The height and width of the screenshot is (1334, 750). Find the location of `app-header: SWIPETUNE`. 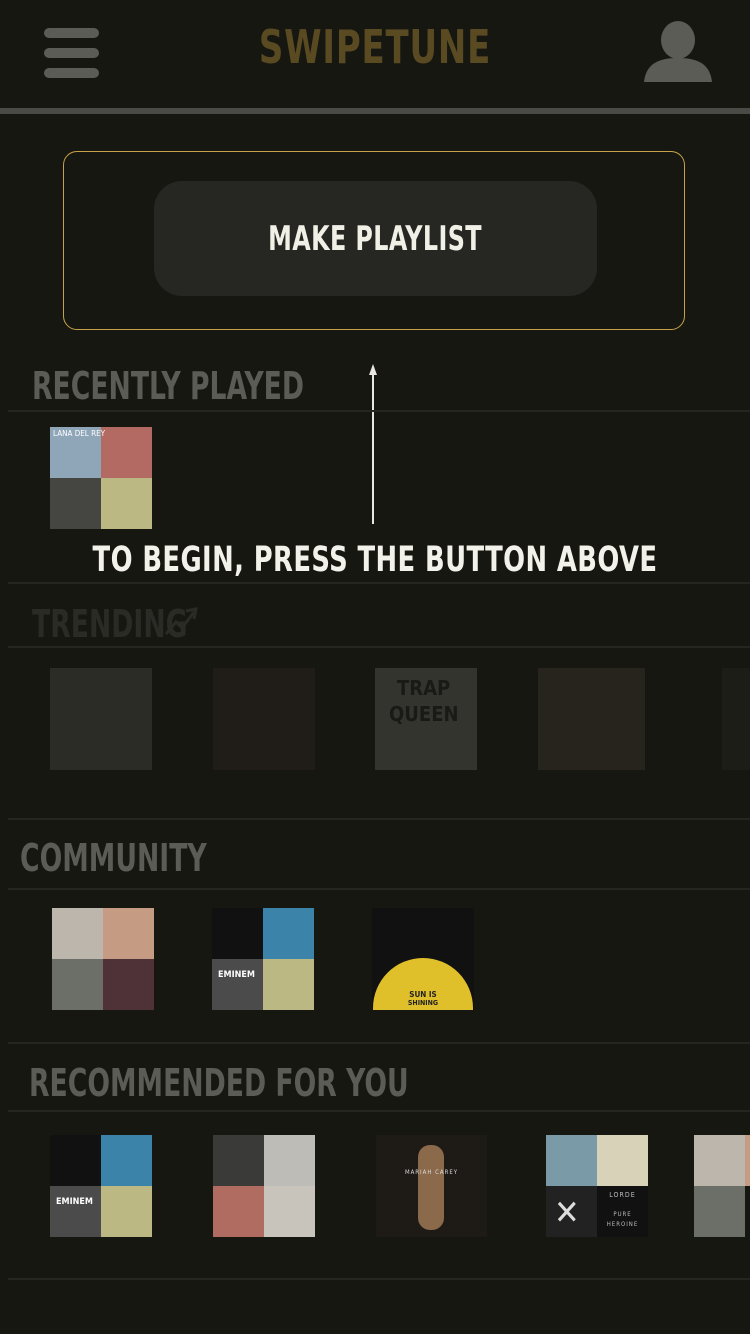

app-header: SWIPETUNE is located at coordinates (375, 54).